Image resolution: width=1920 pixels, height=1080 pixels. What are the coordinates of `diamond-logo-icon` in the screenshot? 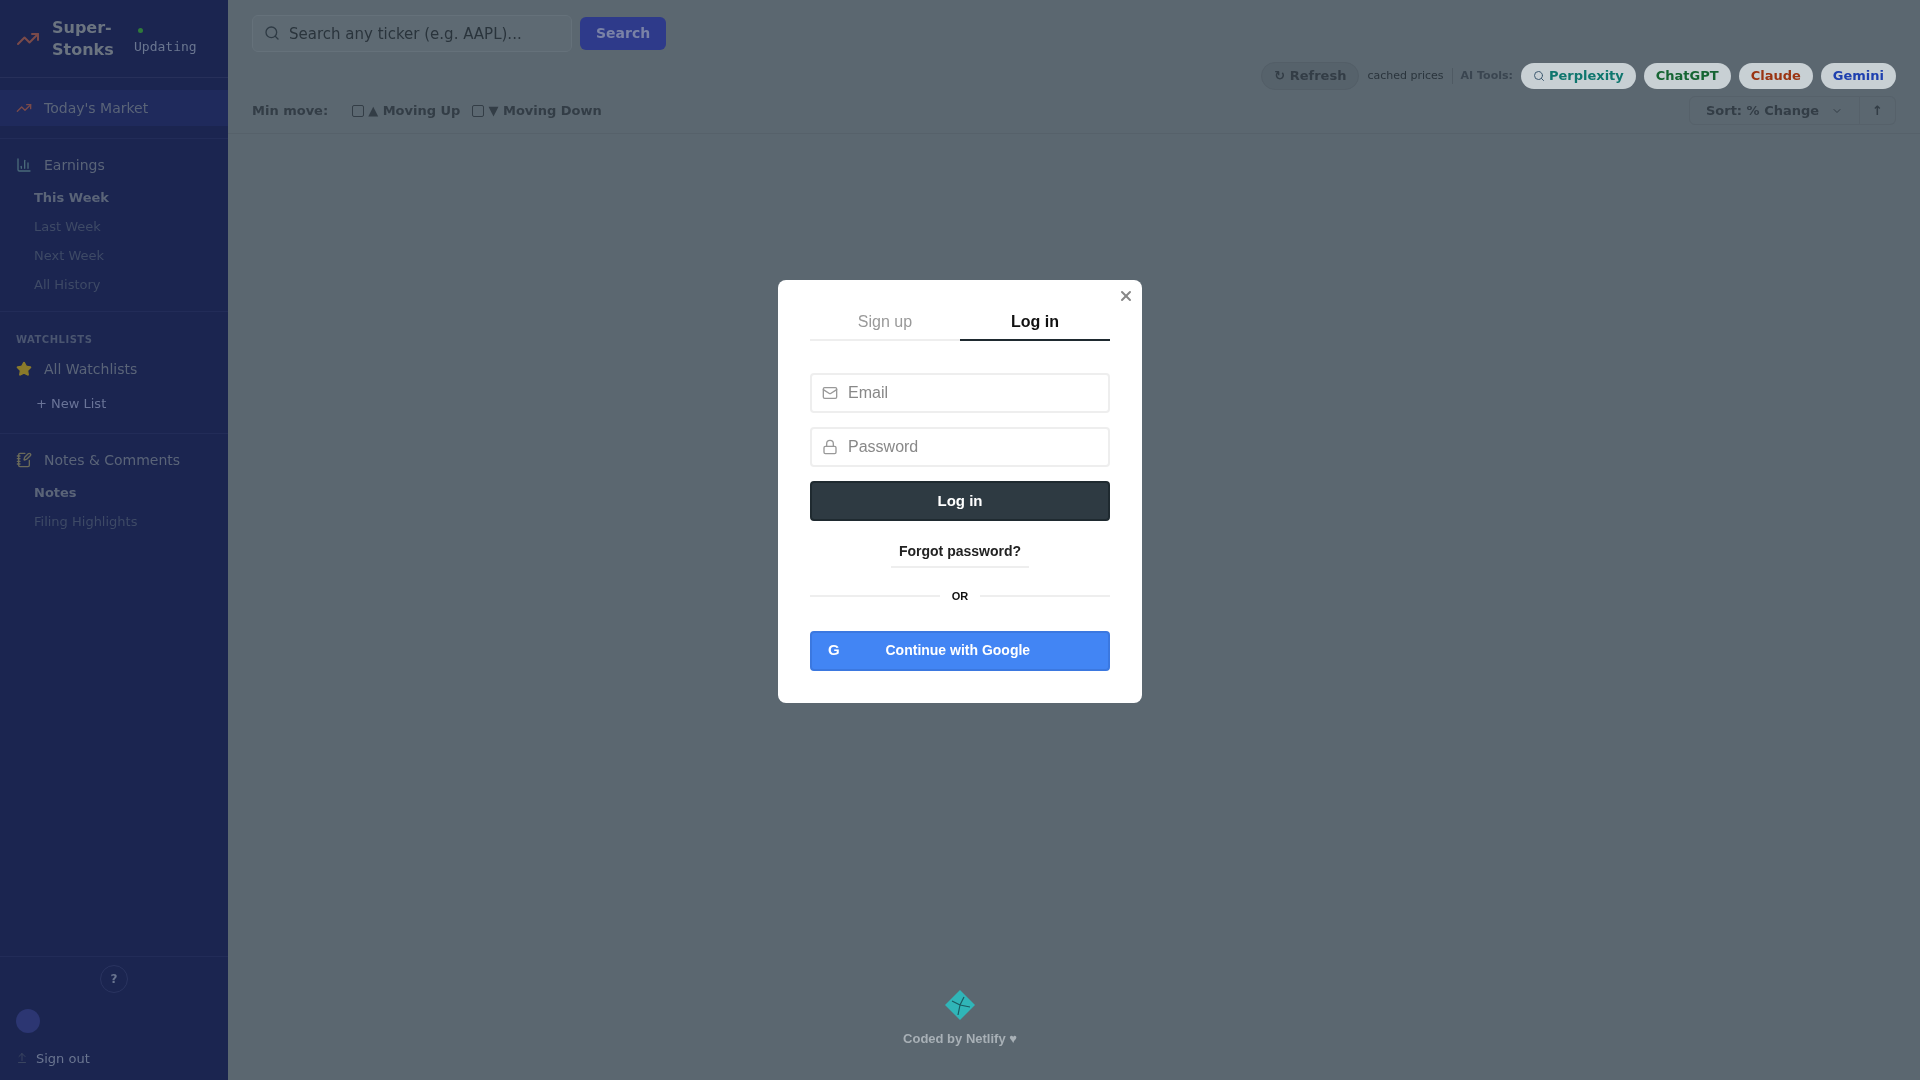 It's located at (960, 1004).